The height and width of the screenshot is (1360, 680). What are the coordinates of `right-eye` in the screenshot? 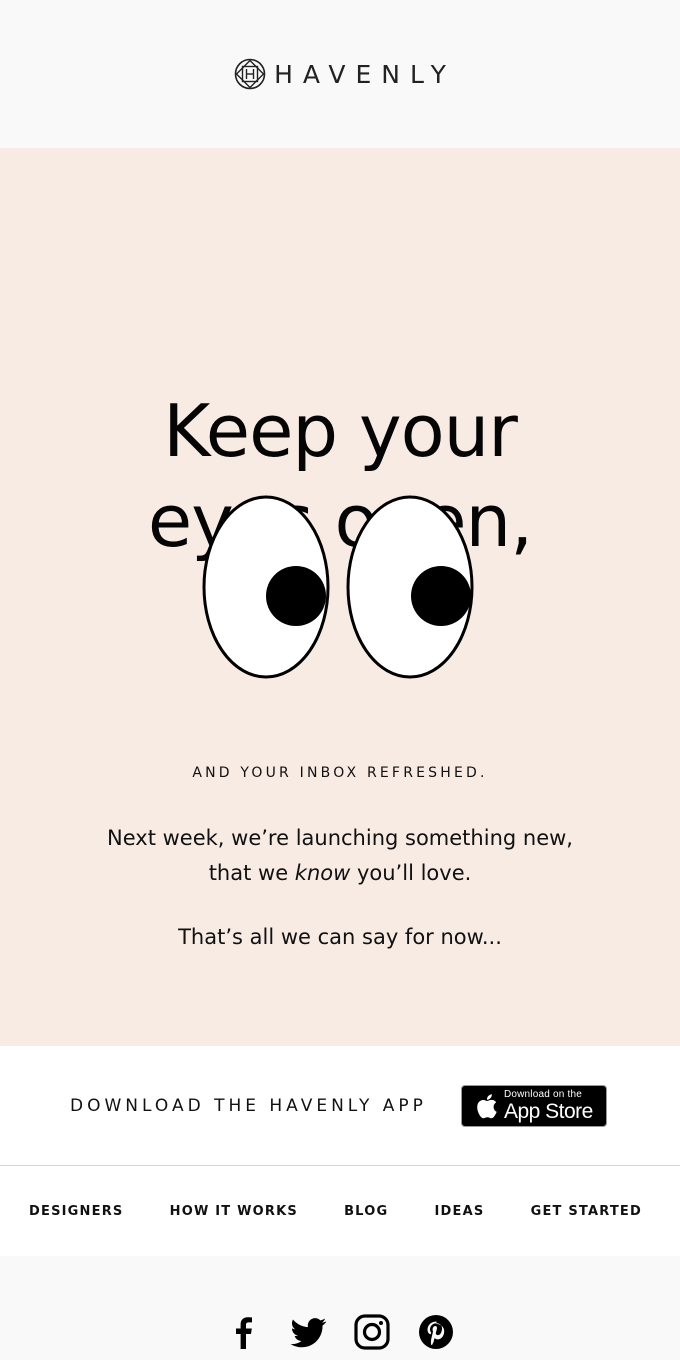 It's located at (410, 587).